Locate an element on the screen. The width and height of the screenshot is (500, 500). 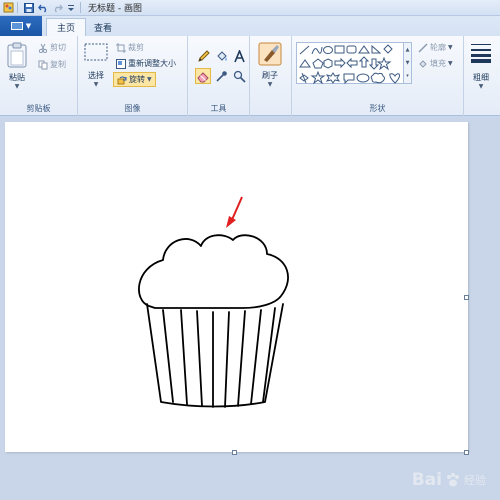
size-label: 粗细 is located at coordinates (481, 77).